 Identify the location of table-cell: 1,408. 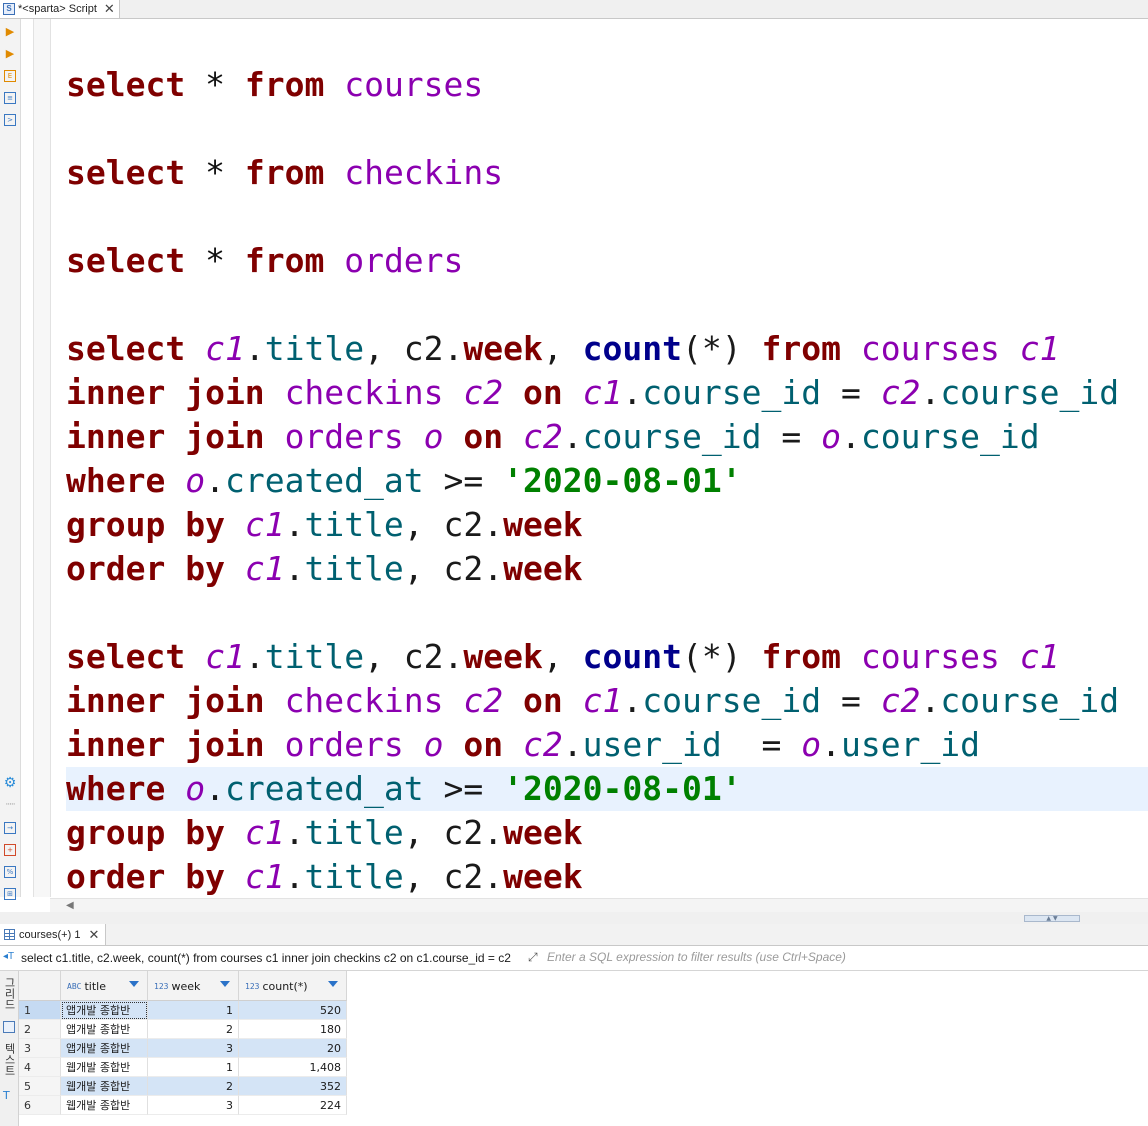
(293, 1067).